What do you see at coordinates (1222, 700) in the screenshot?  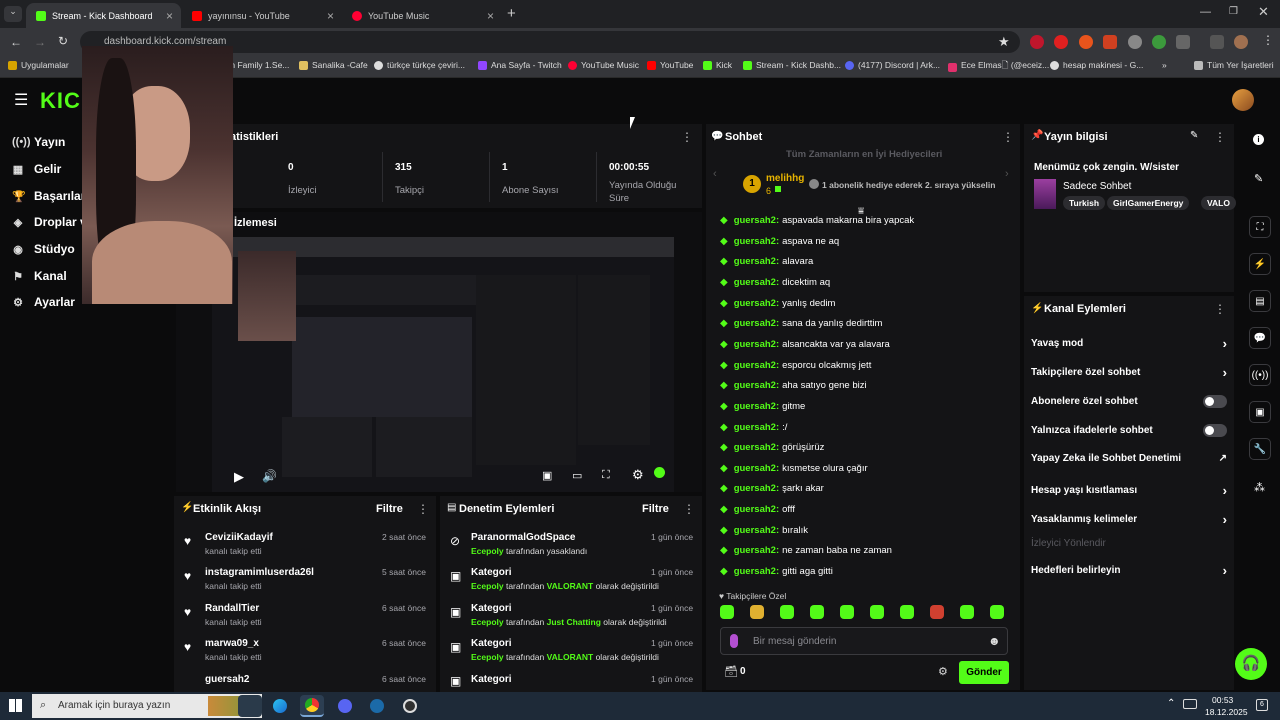 I see `taskbar-time: 00:53` at bounding box center [1222, 700].